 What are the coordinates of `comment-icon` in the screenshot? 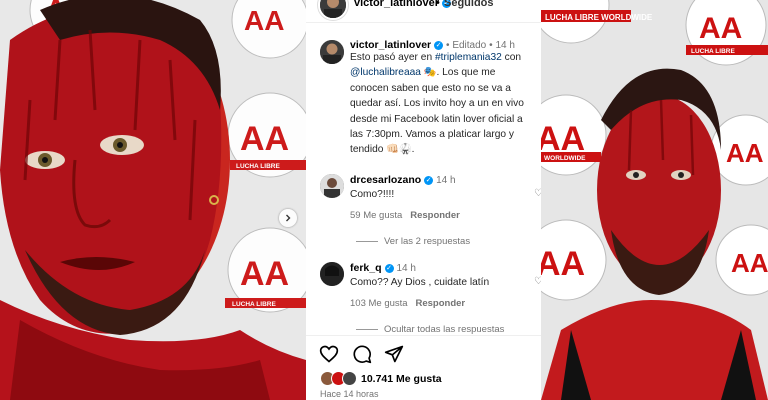 It's located at (362, 354).